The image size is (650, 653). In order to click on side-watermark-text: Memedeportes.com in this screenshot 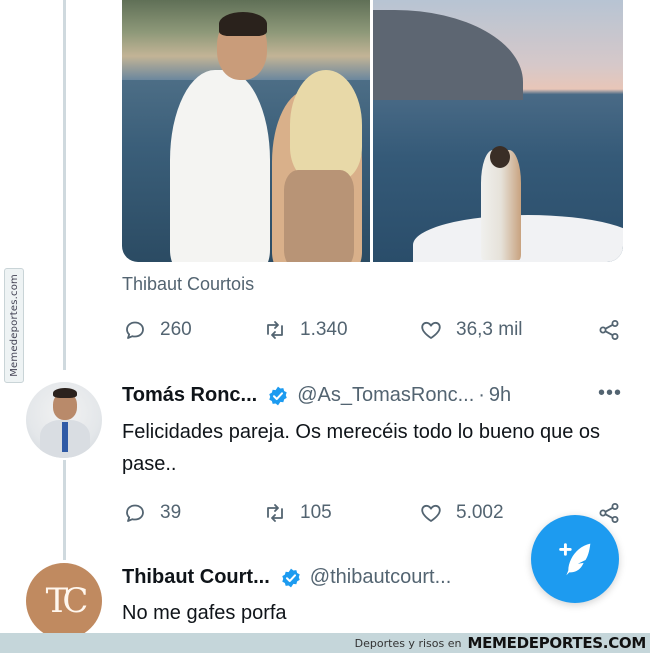, I will do `click(14, 325)`.